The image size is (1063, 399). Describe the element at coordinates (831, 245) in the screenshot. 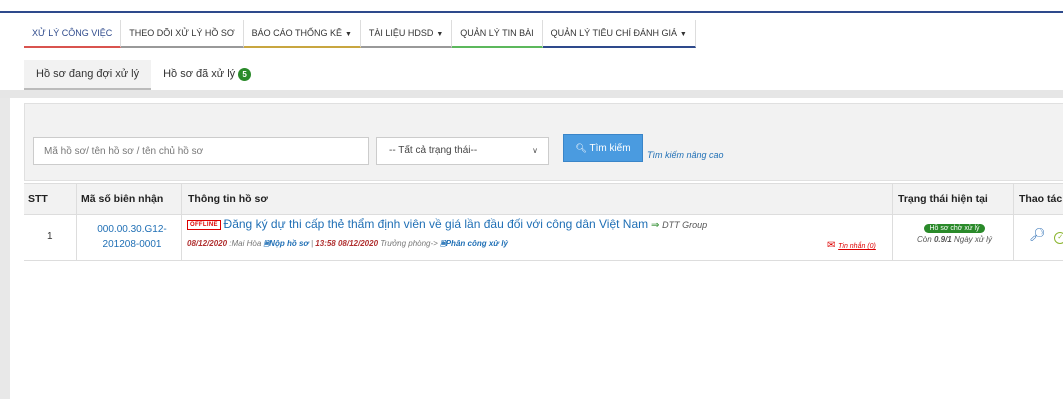

I see `message-icon: ✉︎` at that location.